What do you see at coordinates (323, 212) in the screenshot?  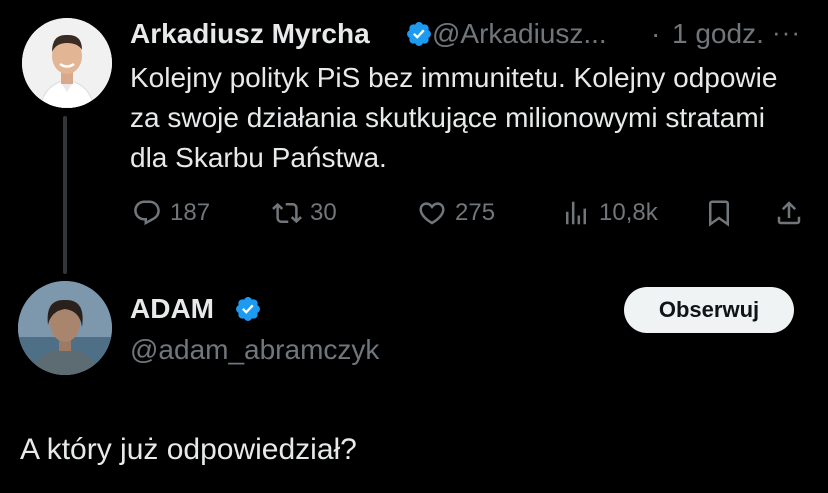 I see `retweet-count: 30` at bounding box center [323, 212].